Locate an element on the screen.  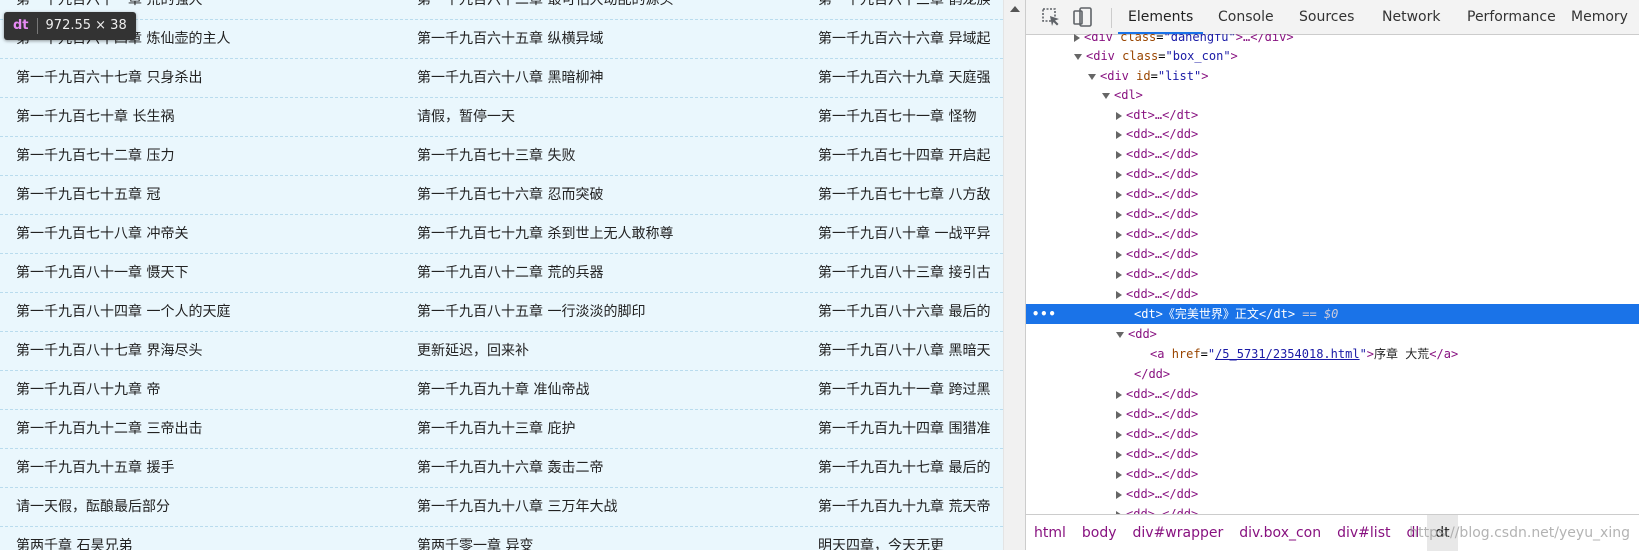
breadcrumb-item: body is located at coordinates (1099, 533).